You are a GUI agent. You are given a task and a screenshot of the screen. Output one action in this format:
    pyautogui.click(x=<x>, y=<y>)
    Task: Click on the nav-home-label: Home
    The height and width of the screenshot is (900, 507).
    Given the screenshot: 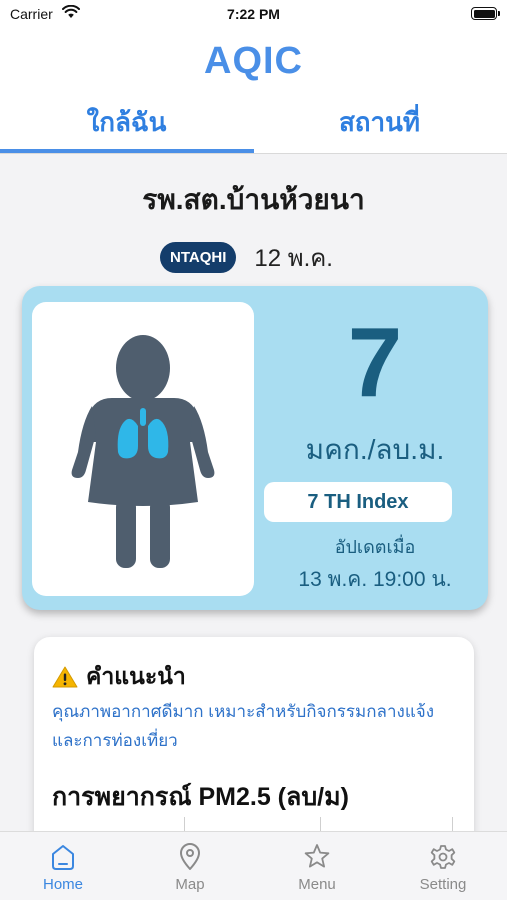 What is the action you would take?
    pyautogui.click(x=62, y=884)
    